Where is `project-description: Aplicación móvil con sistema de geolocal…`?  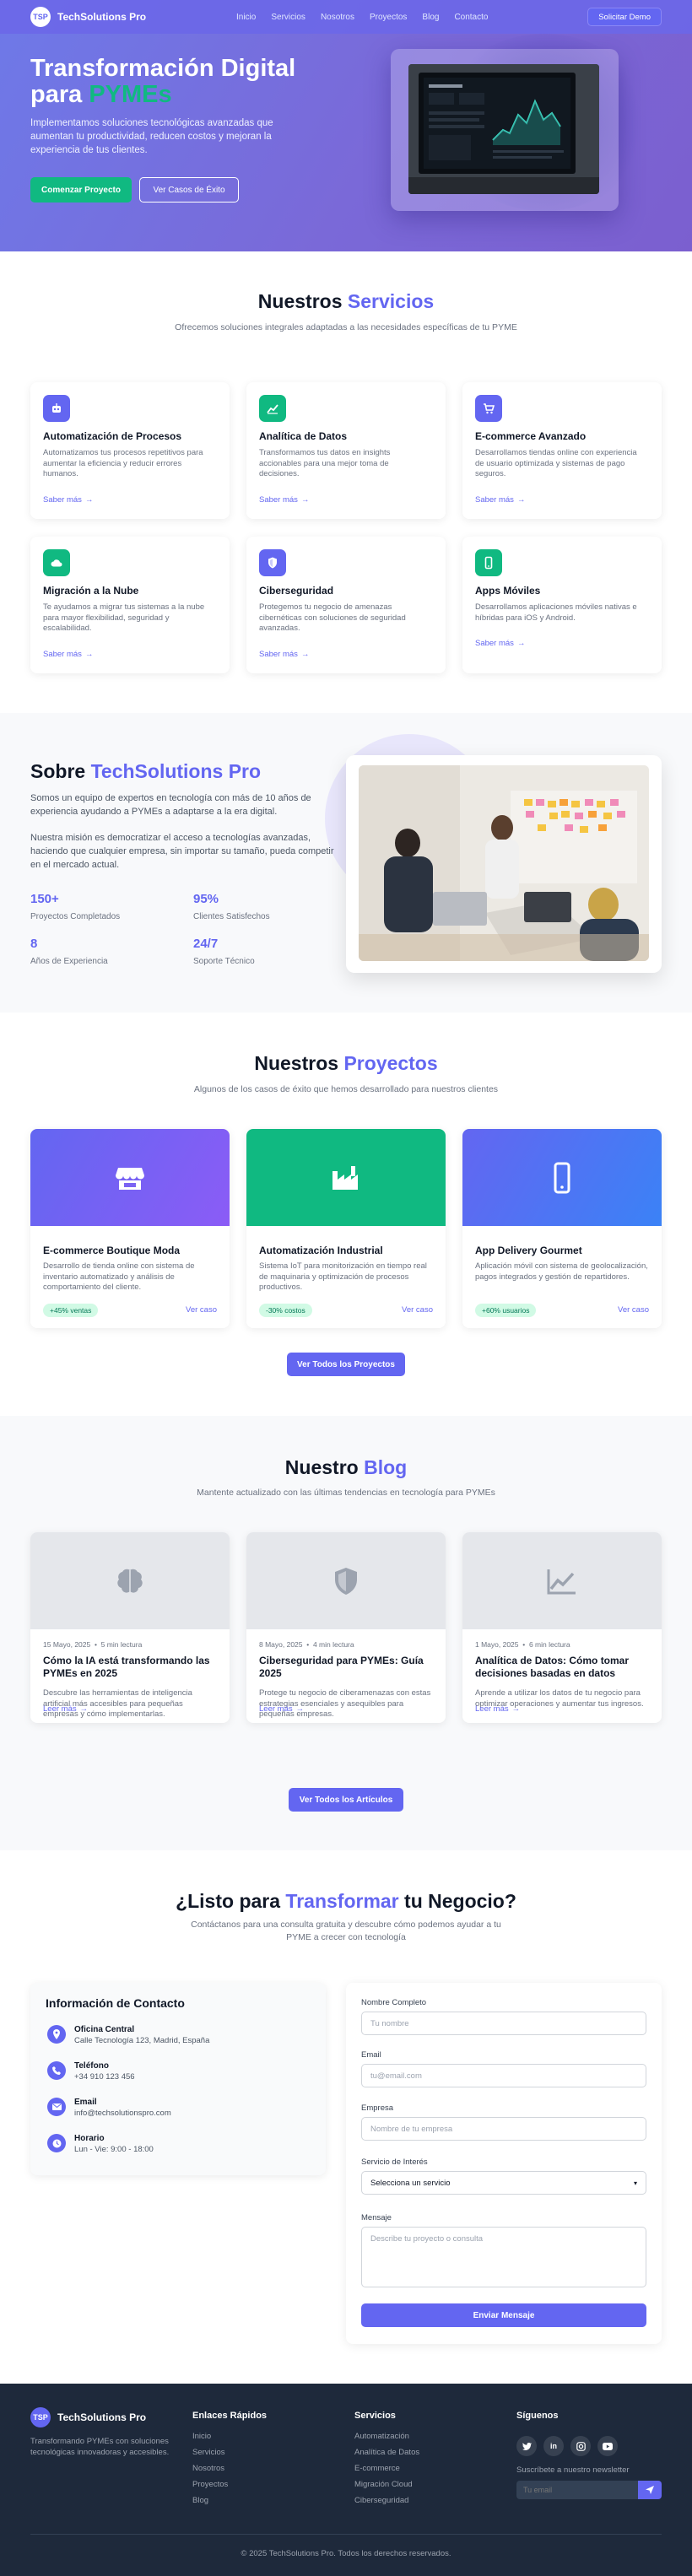 project-description: Aplicación móvil con sistema de geolocal… is located at coordinates (561, 1271).